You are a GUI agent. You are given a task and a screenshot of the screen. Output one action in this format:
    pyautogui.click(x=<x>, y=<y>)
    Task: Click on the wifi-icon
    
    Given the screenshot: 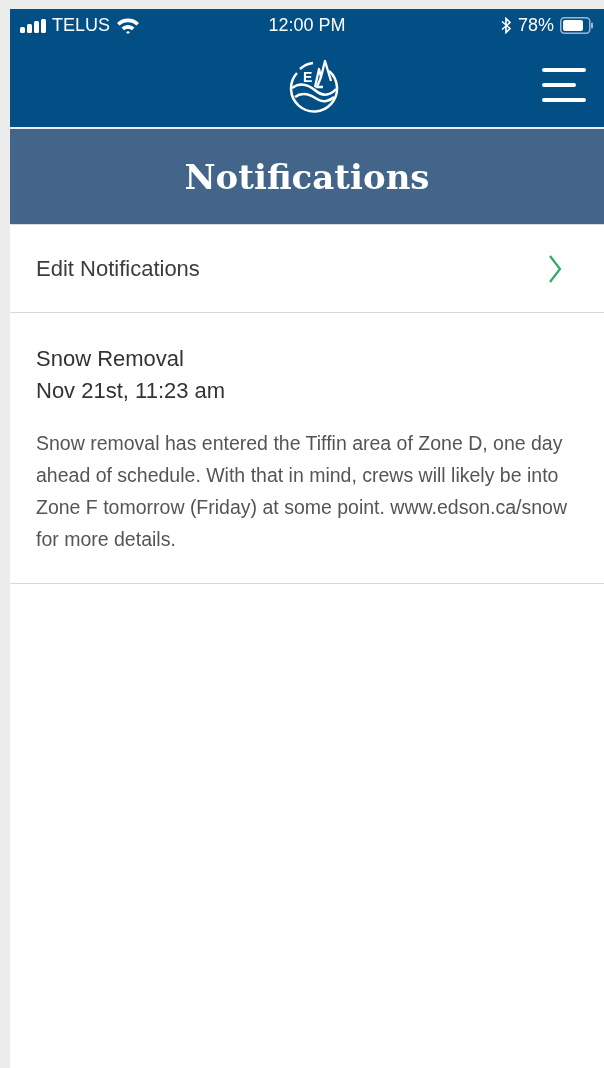 What is the action you would take?
    pyautogui.click(x=128, y=25)
    